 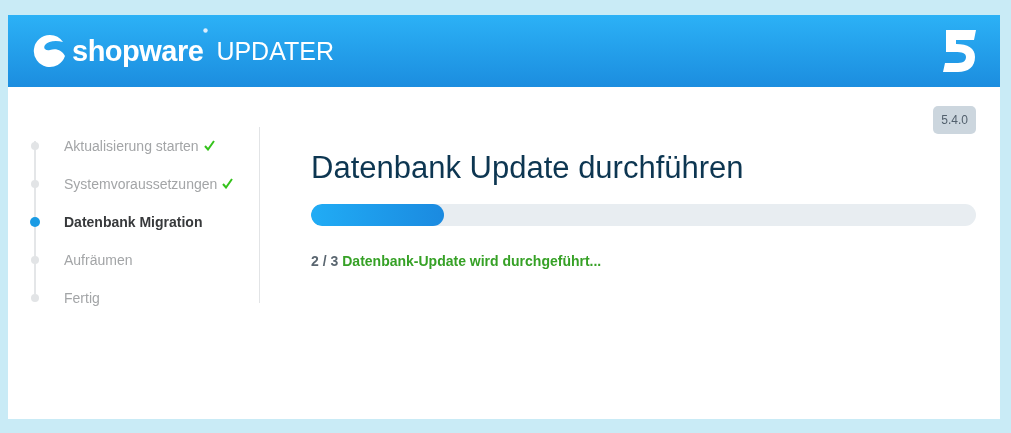 What do you see at coordinates (50, 51) in the screenshot?
I see `logo-icon` at bounding box center [50, 51].